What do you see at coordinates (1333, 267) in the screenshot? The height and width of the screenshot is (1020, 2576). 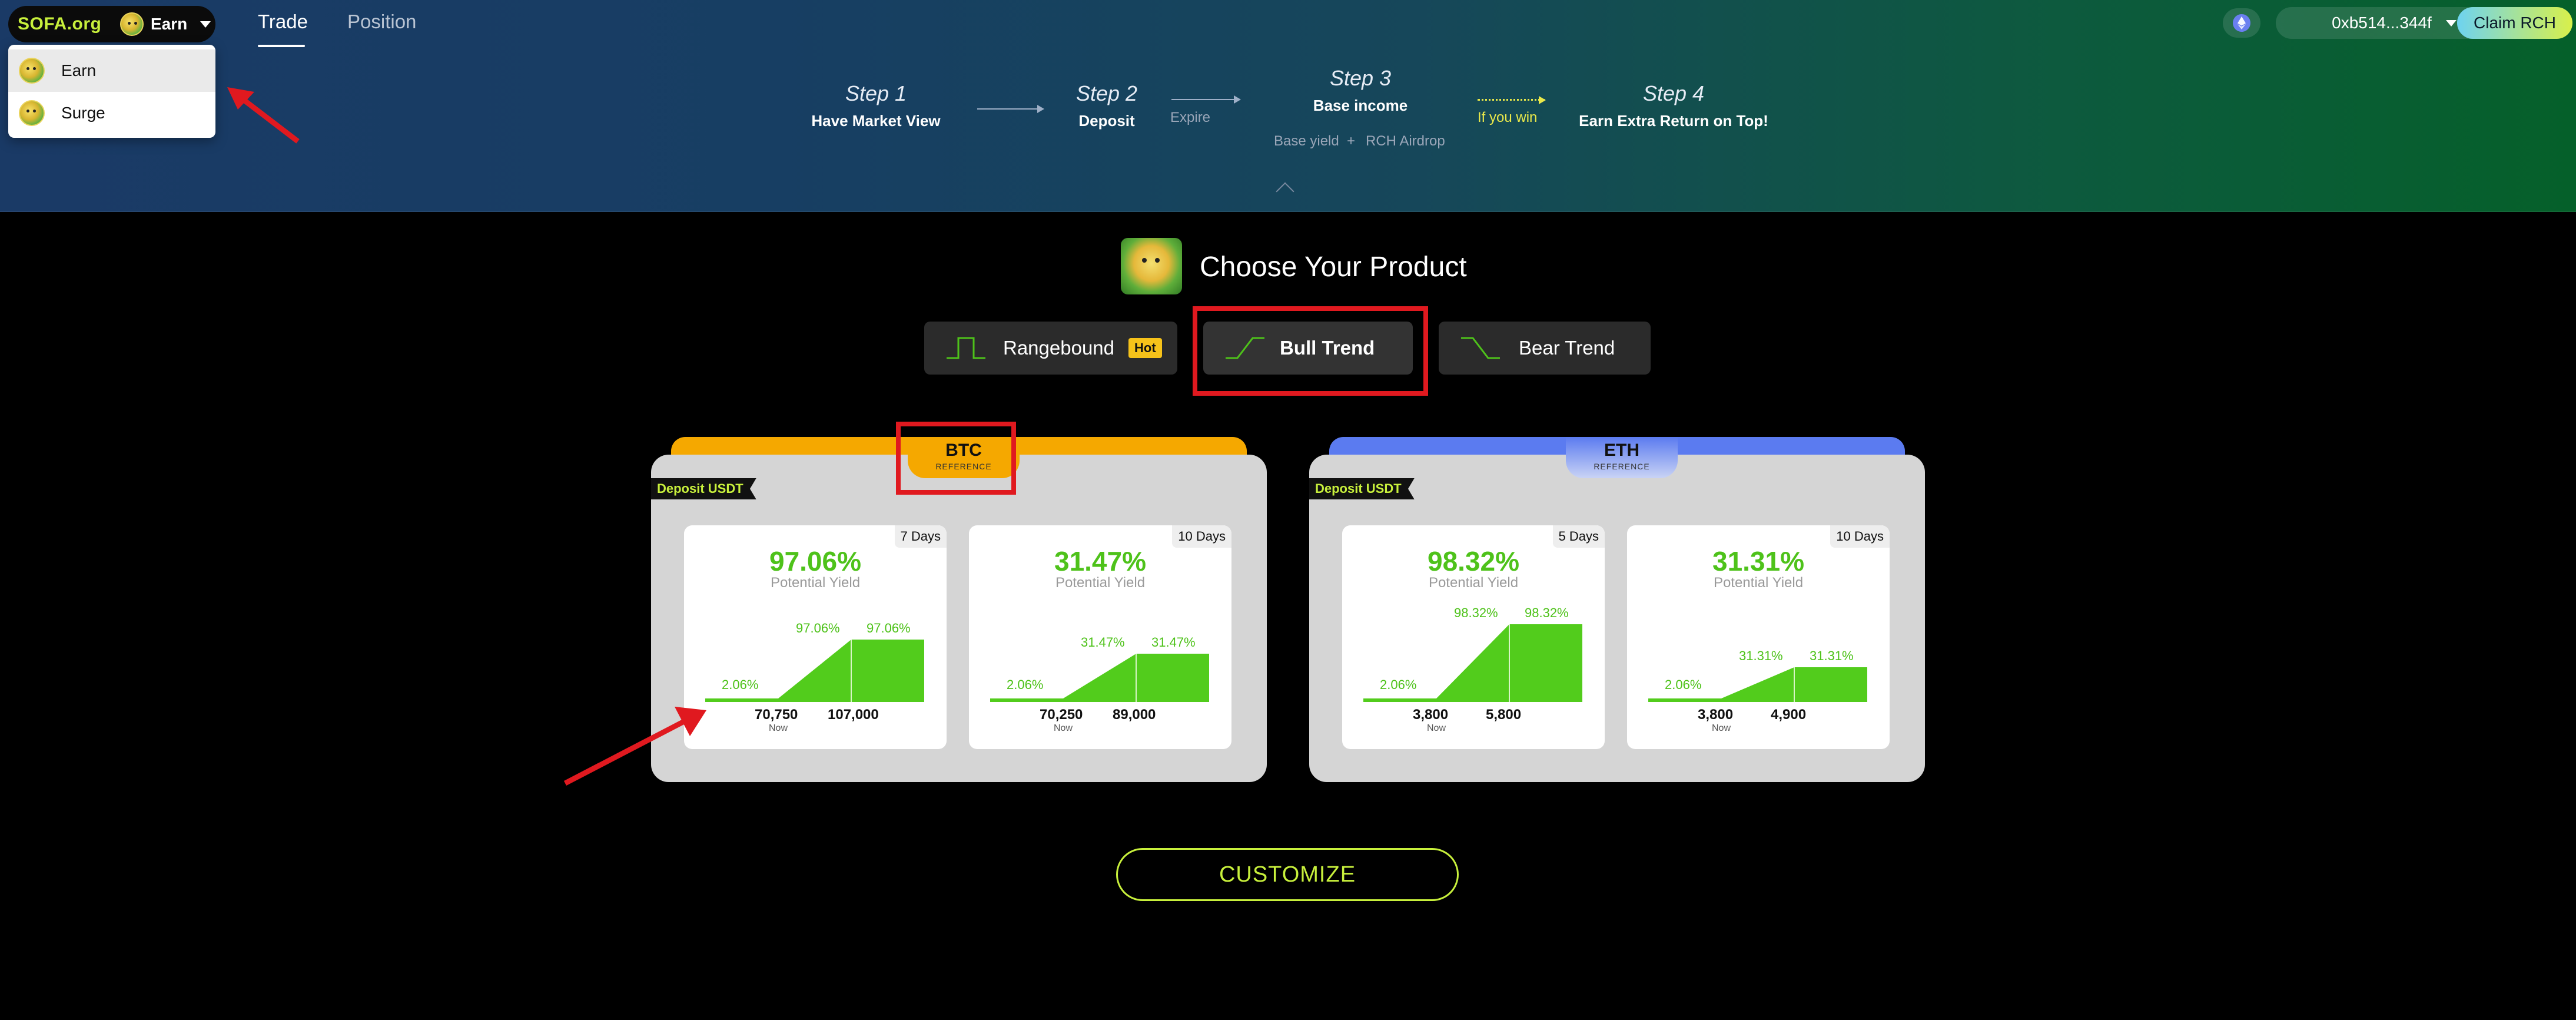 I see `choose-product-title: Choose Your Product` at bounding box center [1333, 267].